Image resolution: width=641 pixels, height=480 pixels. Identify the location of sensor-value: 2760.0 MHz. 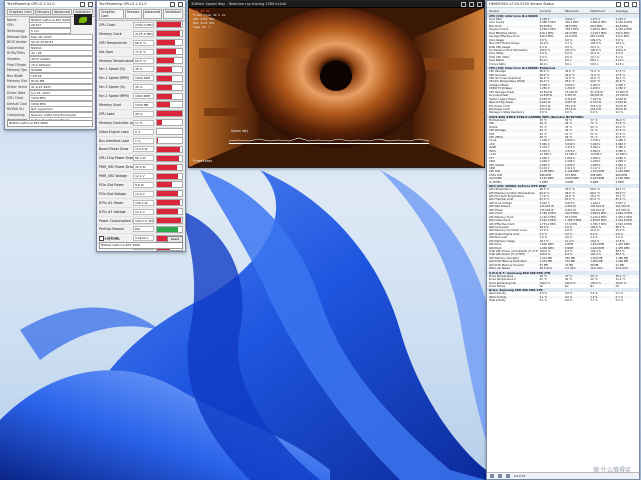
(143, 24).